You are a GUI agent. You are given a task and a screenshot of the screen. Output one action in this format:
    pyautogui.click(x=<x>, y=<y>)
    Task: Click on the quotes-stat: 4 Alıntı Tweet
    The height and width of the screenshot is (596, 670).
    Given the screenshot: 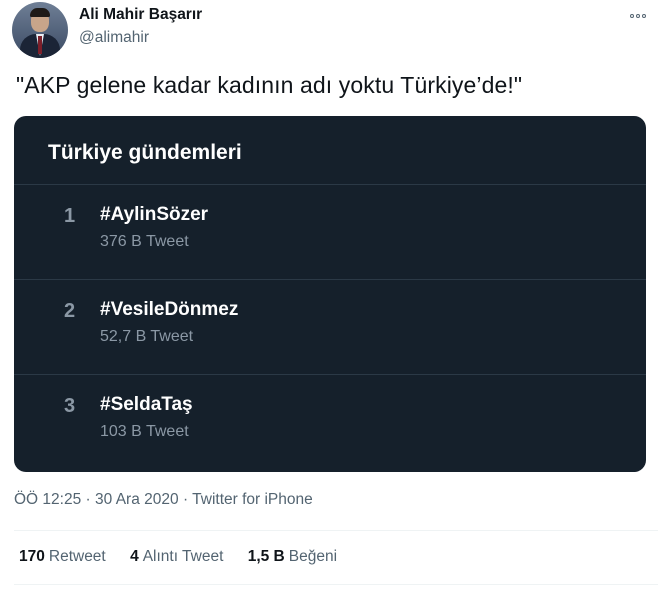 What is the action you would take?
    pyautogui.click(x=176, y=557)
    